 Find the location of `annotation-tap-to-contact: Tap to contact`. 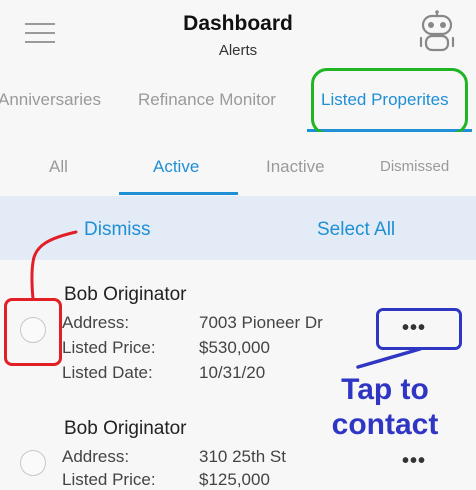

annotation-tap-to-contact: Tap to contact is located at coordinates (385, 407).